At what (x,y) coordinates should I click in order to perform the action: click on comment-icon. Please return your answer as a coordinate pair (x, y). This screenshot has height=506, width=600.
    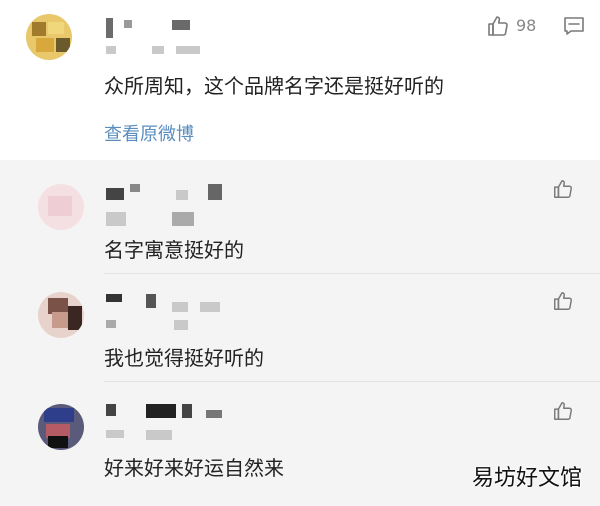
    Looking at the image, I should click on (574, 26).